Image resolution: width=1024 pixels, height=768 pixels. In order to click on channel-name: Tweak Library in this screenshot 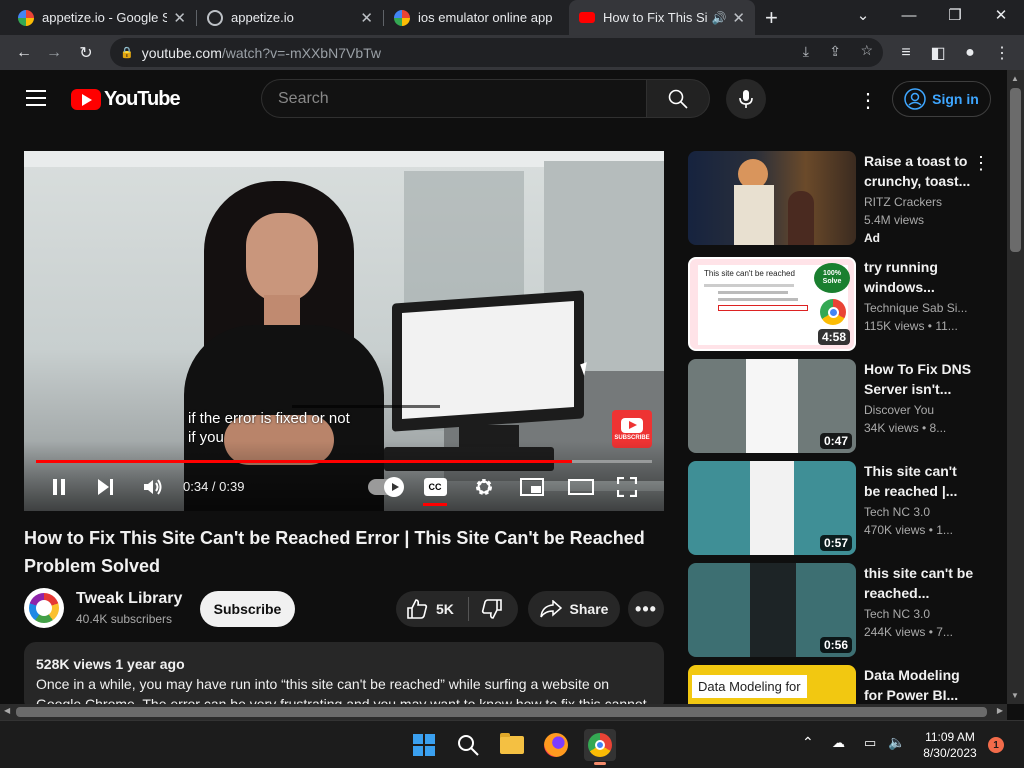, I will do `click(129, 599)`.